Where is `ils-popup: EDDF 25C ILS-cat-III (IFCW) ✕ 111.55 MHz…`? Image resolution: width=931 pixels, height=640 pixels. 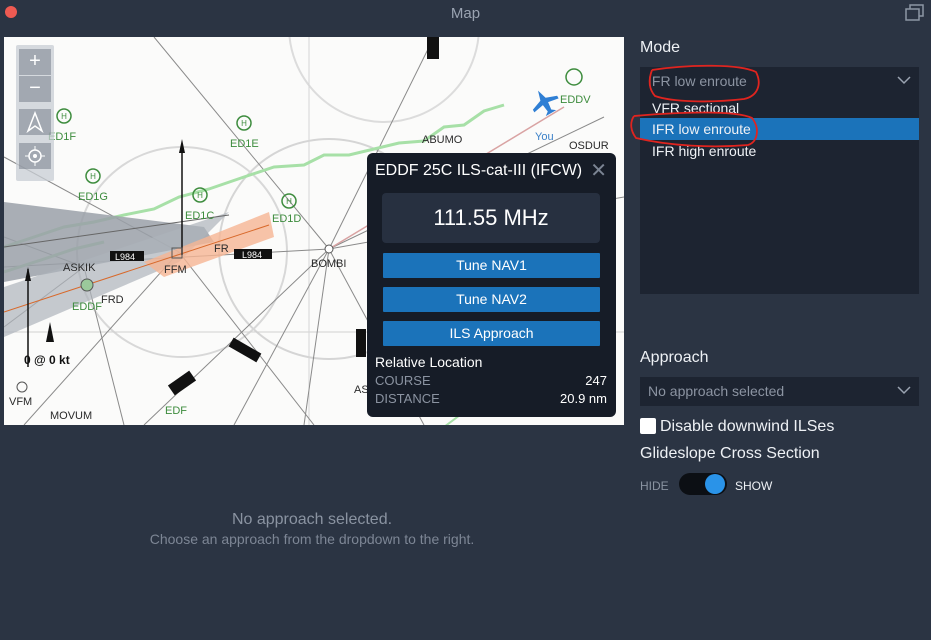
ils-popup: EDDF 25C ILS-cat-III (IFCW) ✕ 111.55 MHz… is located at coordinates (491, 285).